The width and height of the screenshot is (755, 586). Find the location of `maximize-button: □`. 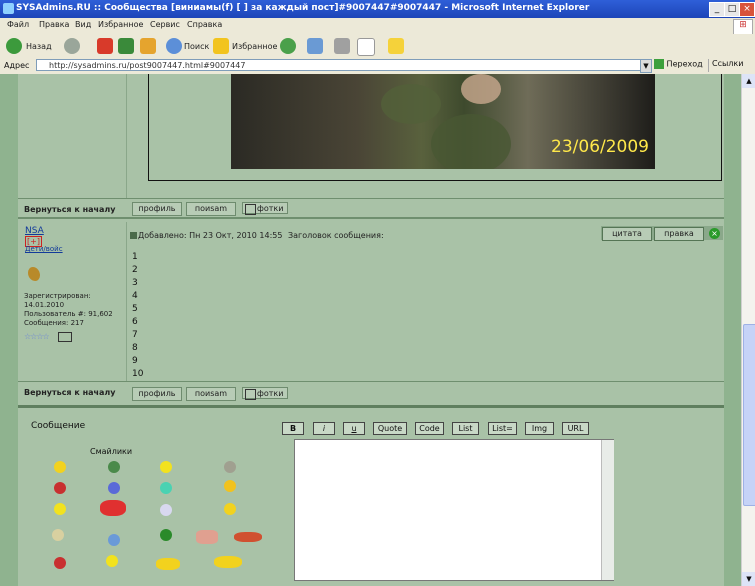

maximize-button: □ is located at coordinates (732, 9).